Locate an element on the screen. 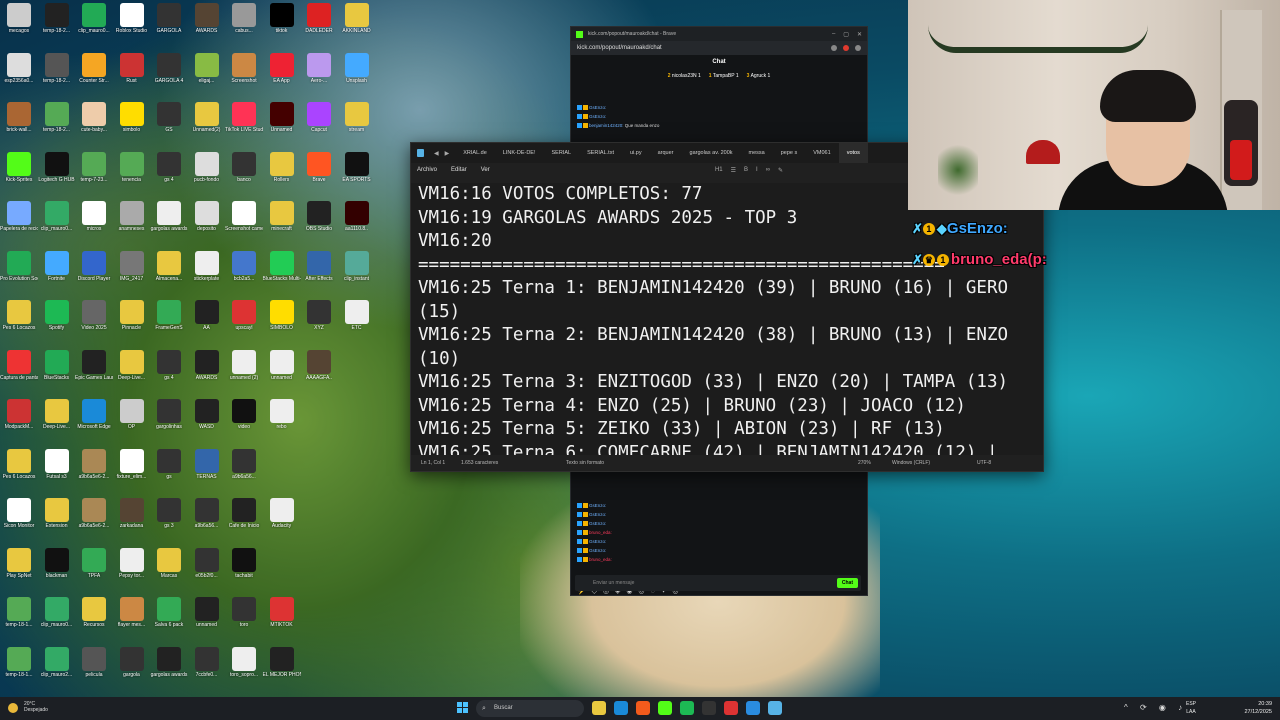 The width and height of the screenshot is (1280, 720). desktop-icon: stickerplate is located at coordinates (207, 273).